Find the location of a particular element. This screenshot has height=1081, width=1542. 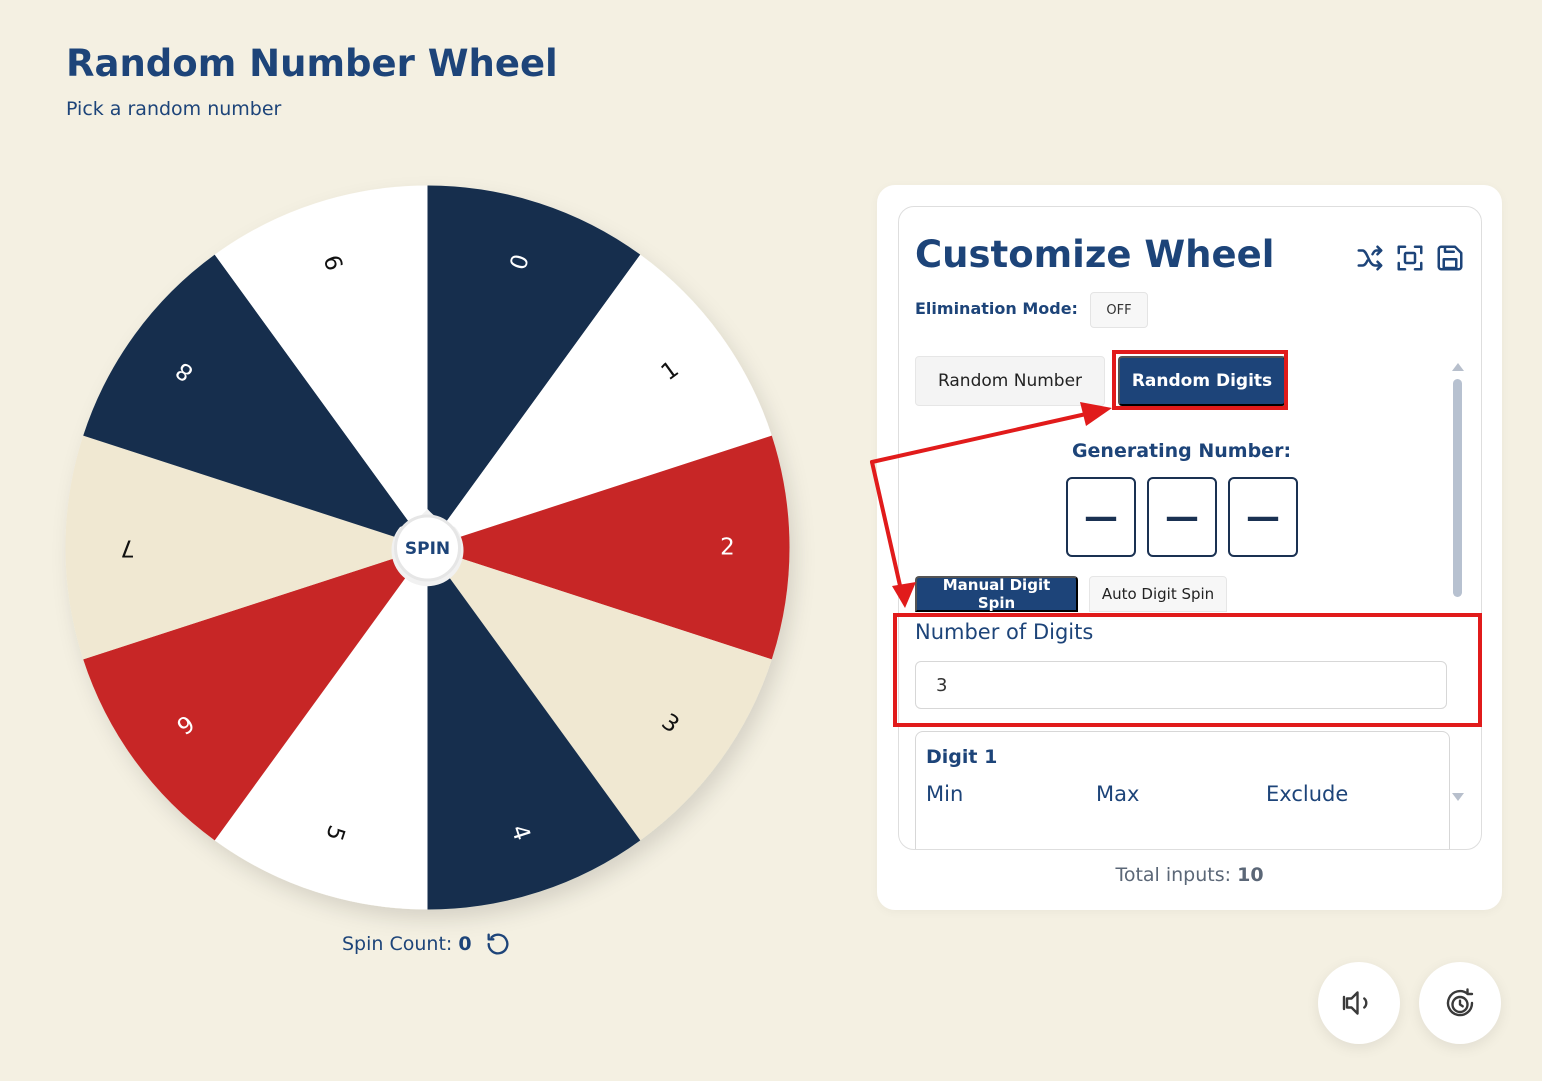

spin-count: Spin Count: 0 is located at coordinates (427, 944).